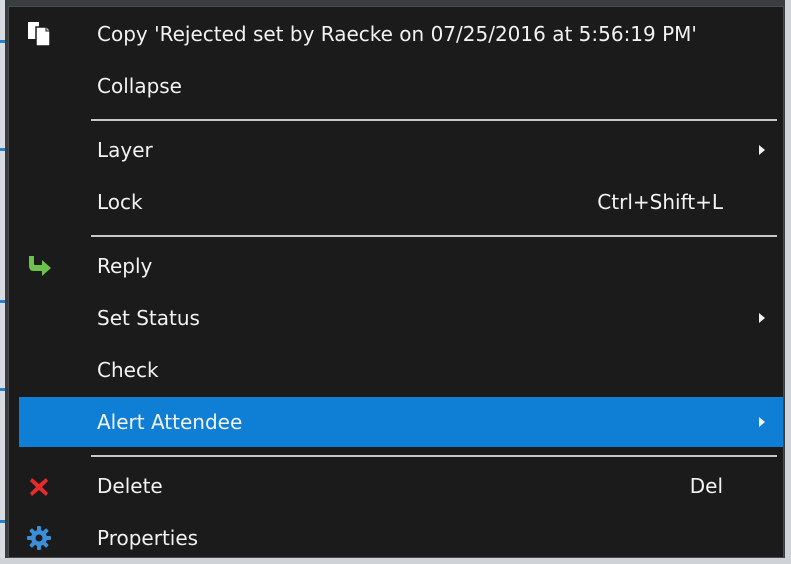  Describe the element at coordinates (396, 86) in the screenshot. I see `menu-item-collapse: Collapse` at that location.